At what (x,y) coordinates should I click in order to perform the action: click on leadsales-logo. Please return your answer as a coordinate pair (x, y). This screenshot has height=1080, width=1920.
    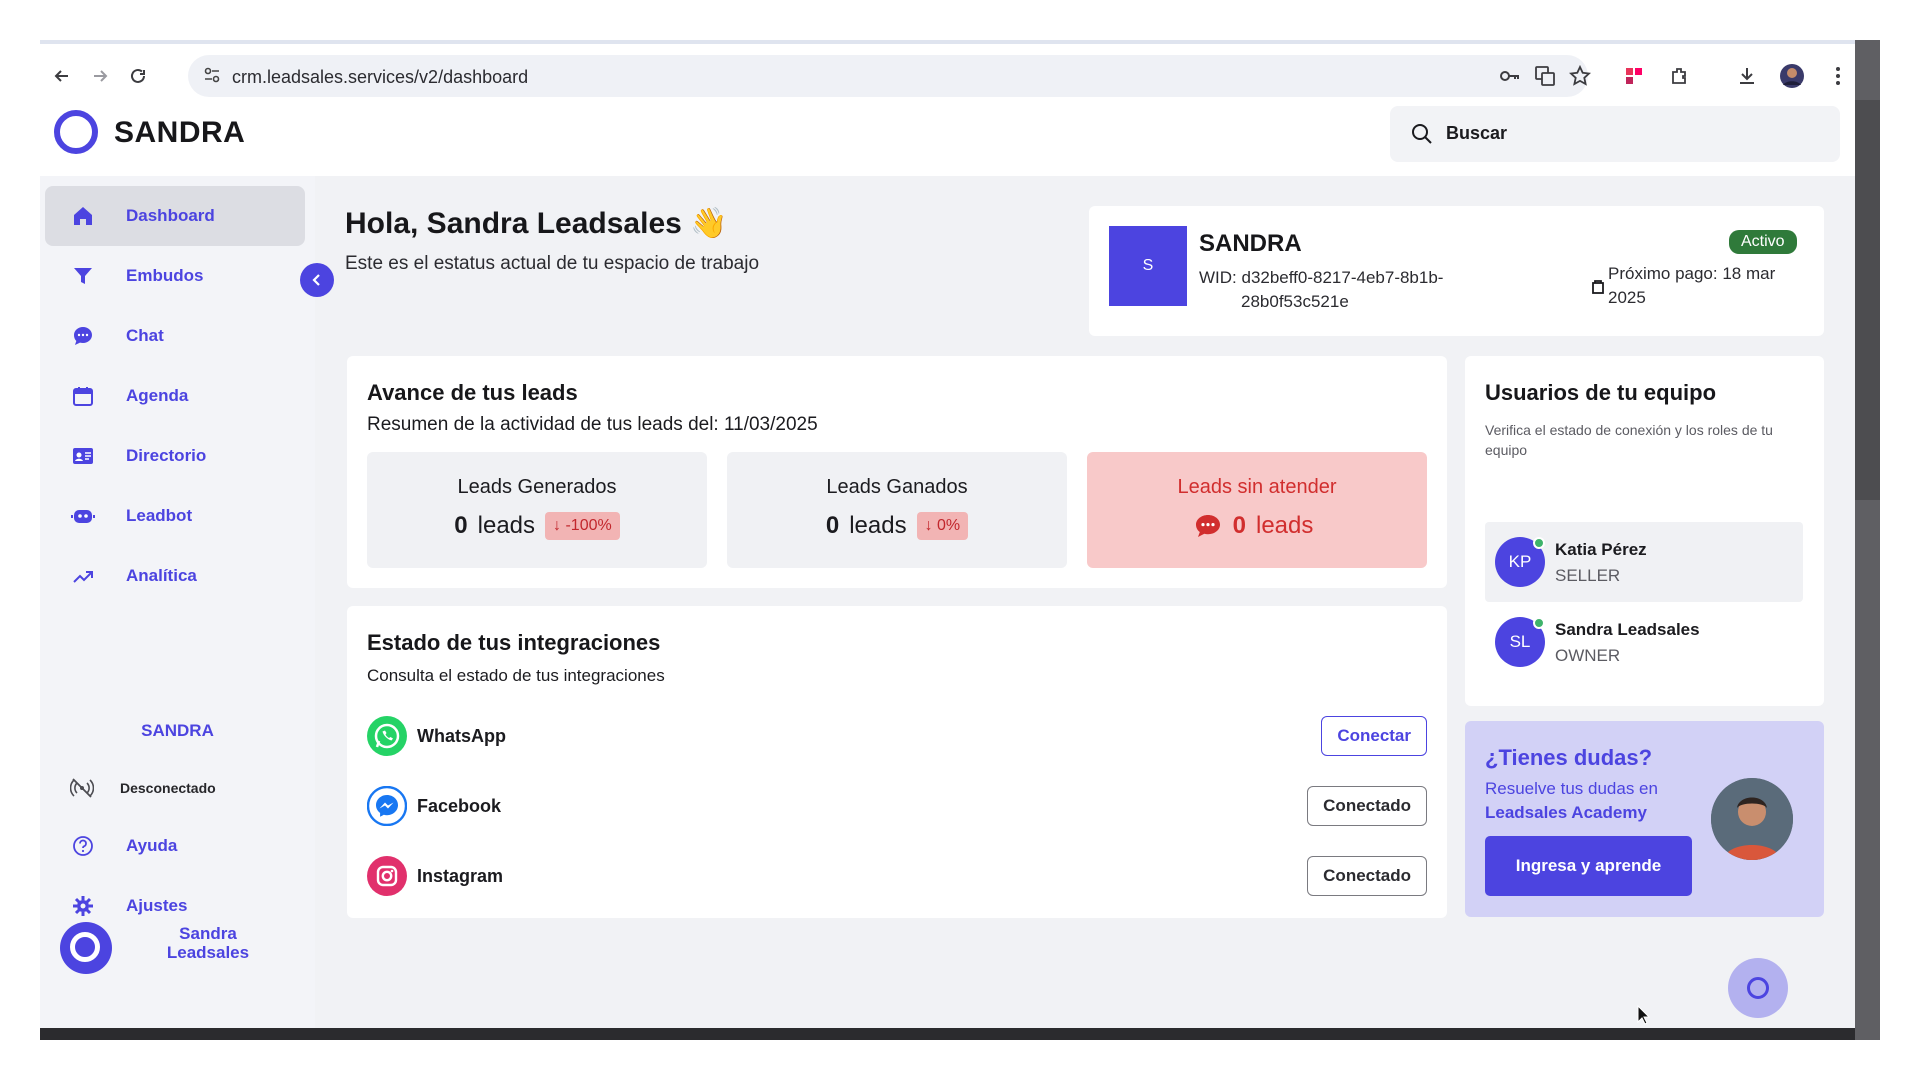
    Looking at the image, I should click on (76, 132).